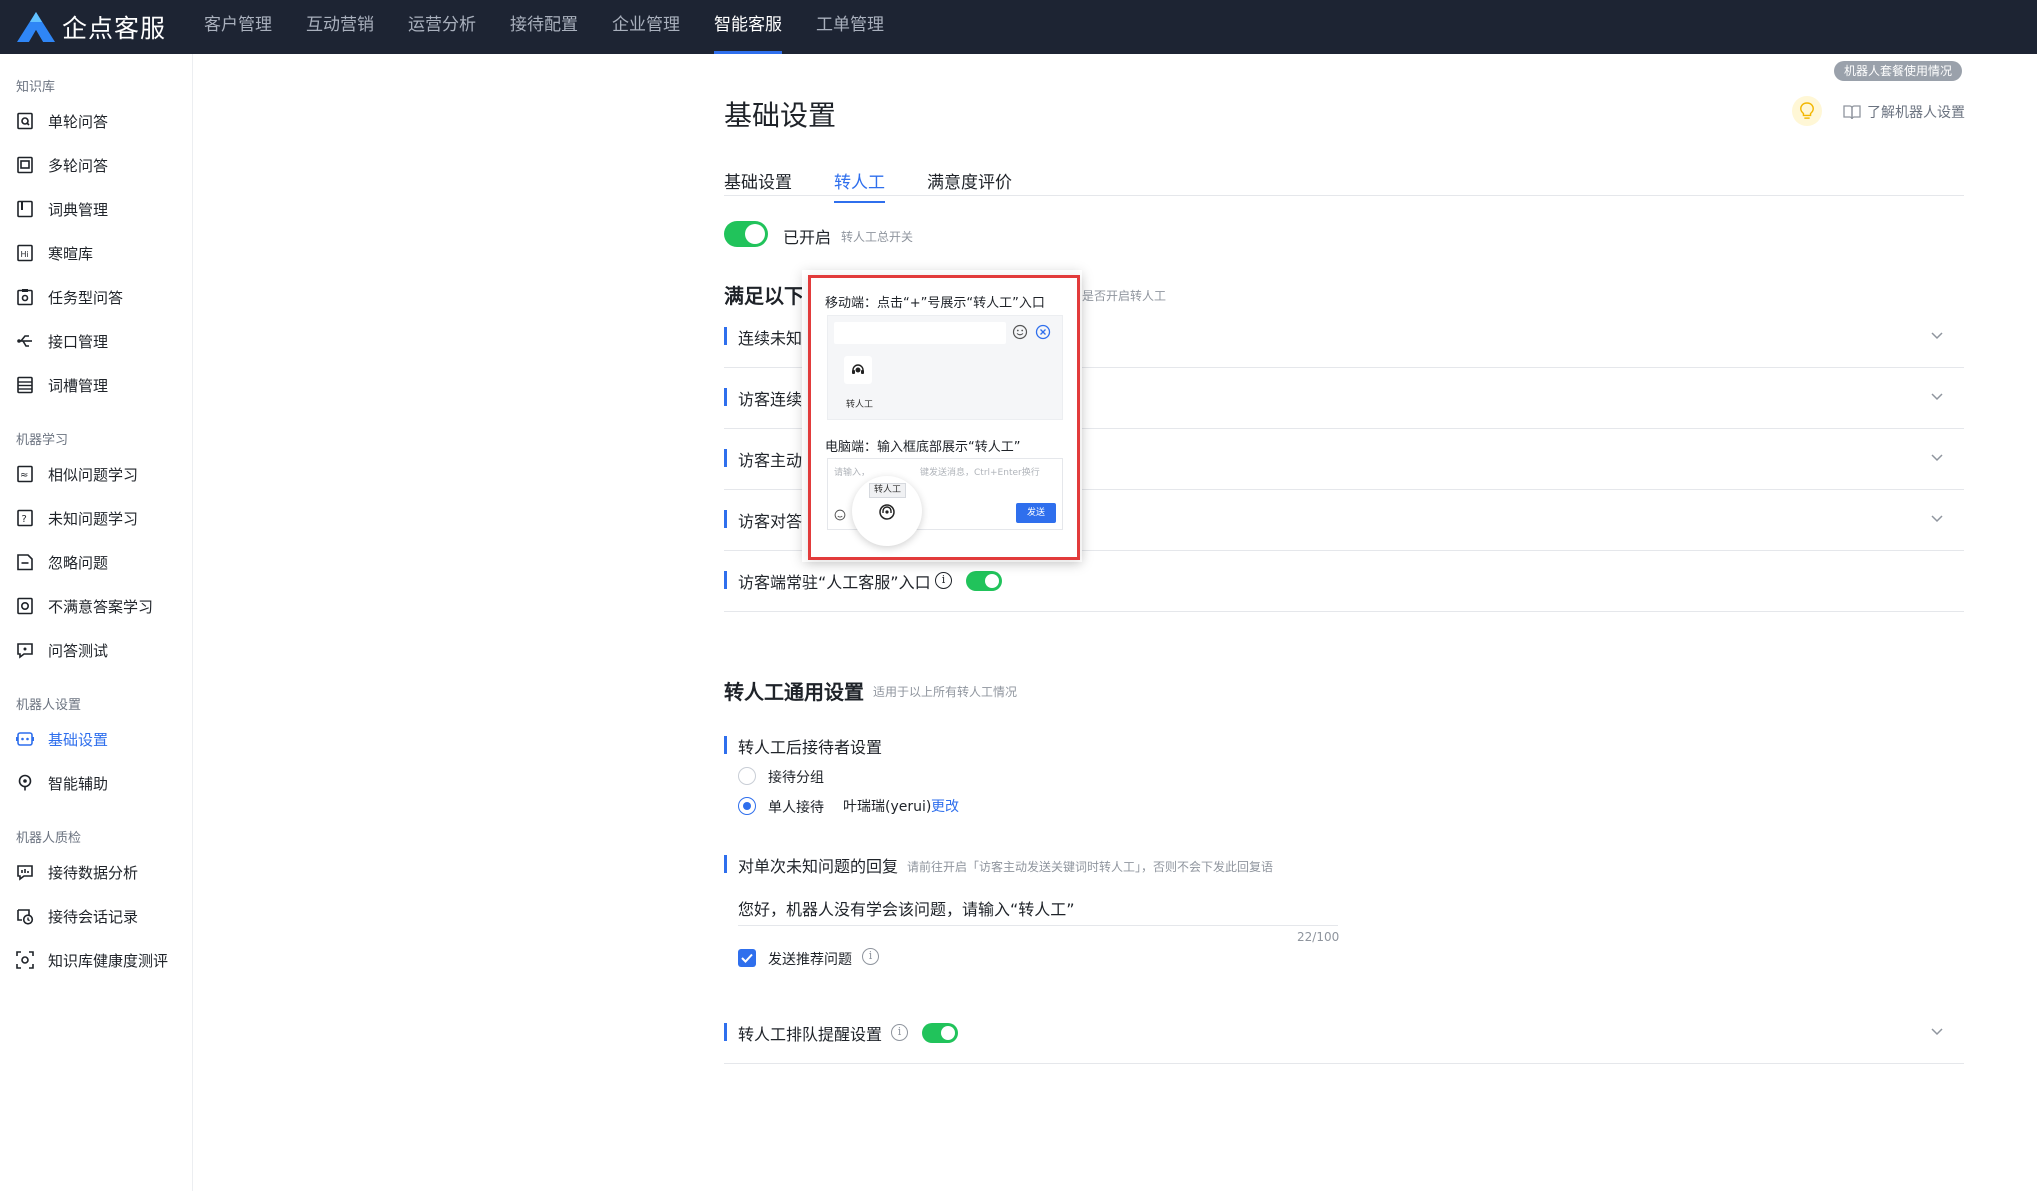 This screenshot has width=2037, height=1191. What do you see at coordinates (114, 28) in the screenshot?
I see `app-name: 企点客服` at bounding box center [114, 28].